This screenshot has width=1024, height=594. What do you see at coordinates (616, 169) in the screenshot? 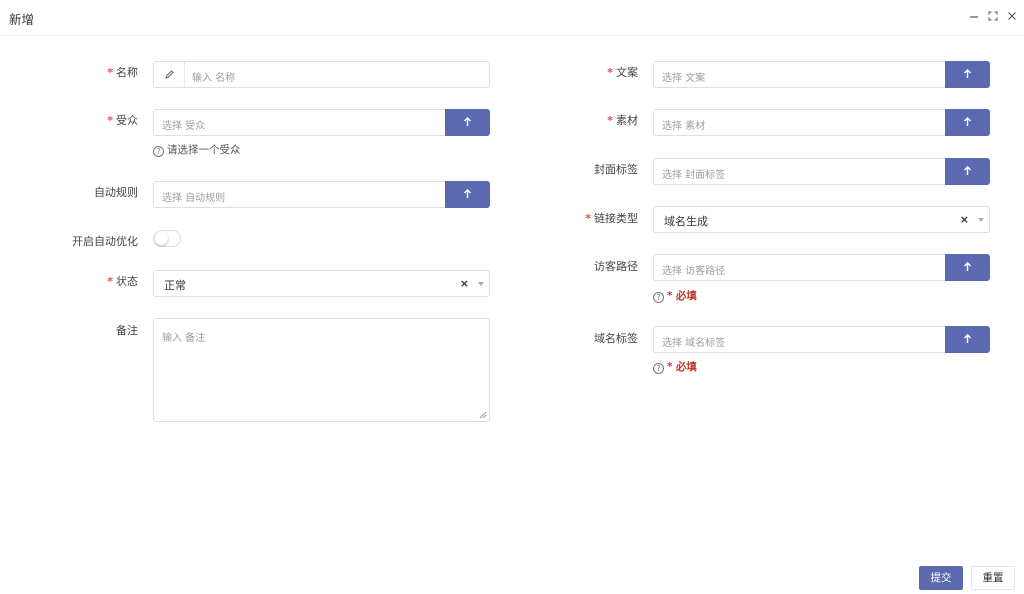
I see `cover-tag-label: 封面标签` at bounding box center [616, 169].